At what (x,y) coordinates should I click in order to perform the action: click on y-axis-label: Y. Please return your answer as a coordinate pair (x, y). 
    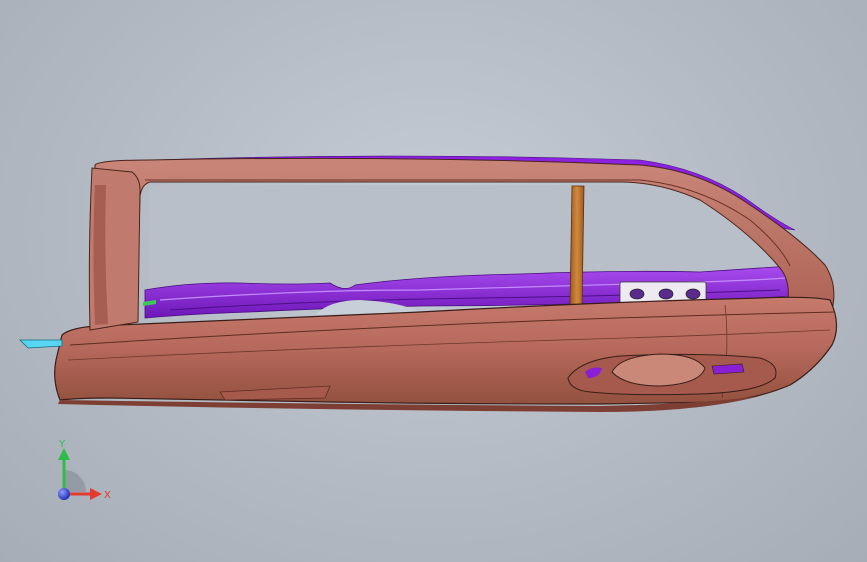
    Looking at the image, I should click on (62, 444).